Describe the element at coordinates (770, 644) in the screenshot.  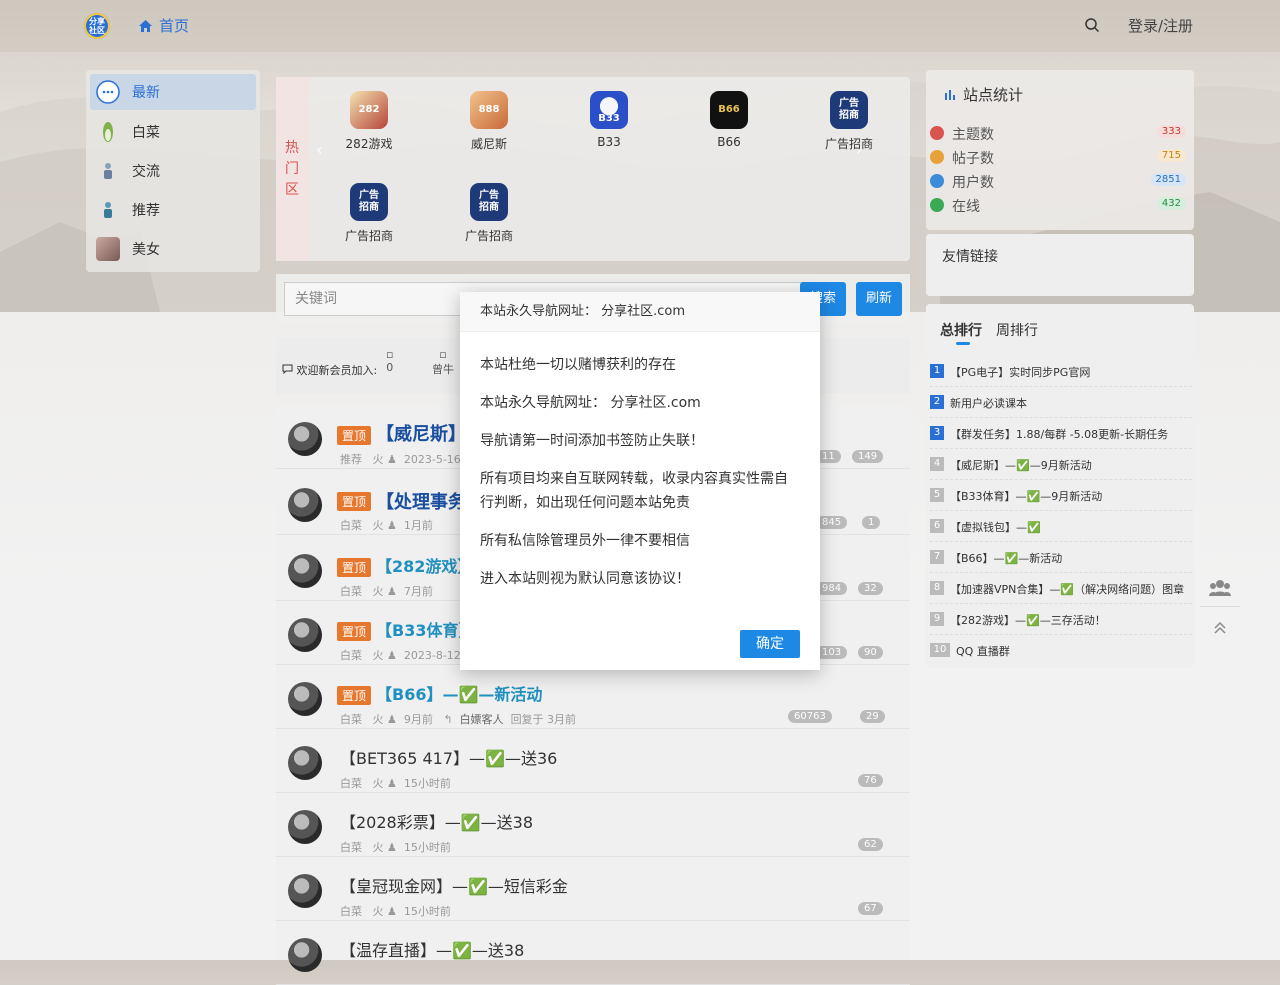
I see `confirm-button: 确定` at that location.